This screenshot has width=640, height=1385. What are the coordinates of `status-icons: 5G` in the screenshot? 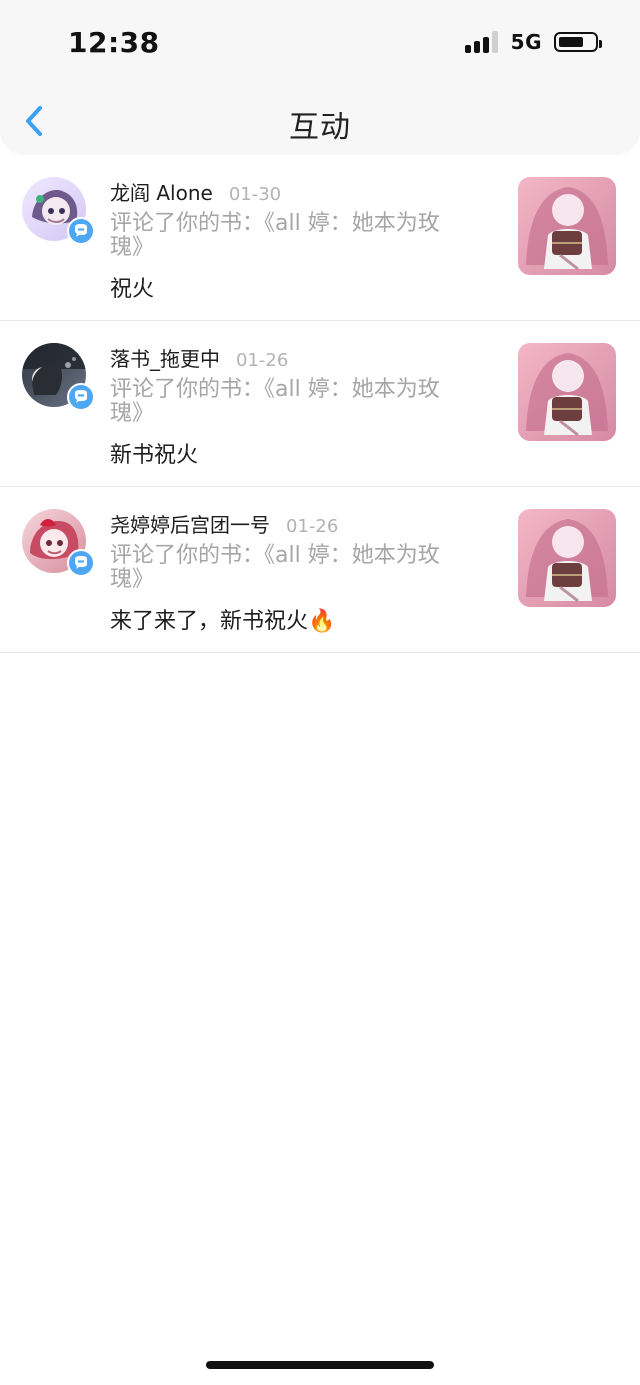 It's located at (533, 42).